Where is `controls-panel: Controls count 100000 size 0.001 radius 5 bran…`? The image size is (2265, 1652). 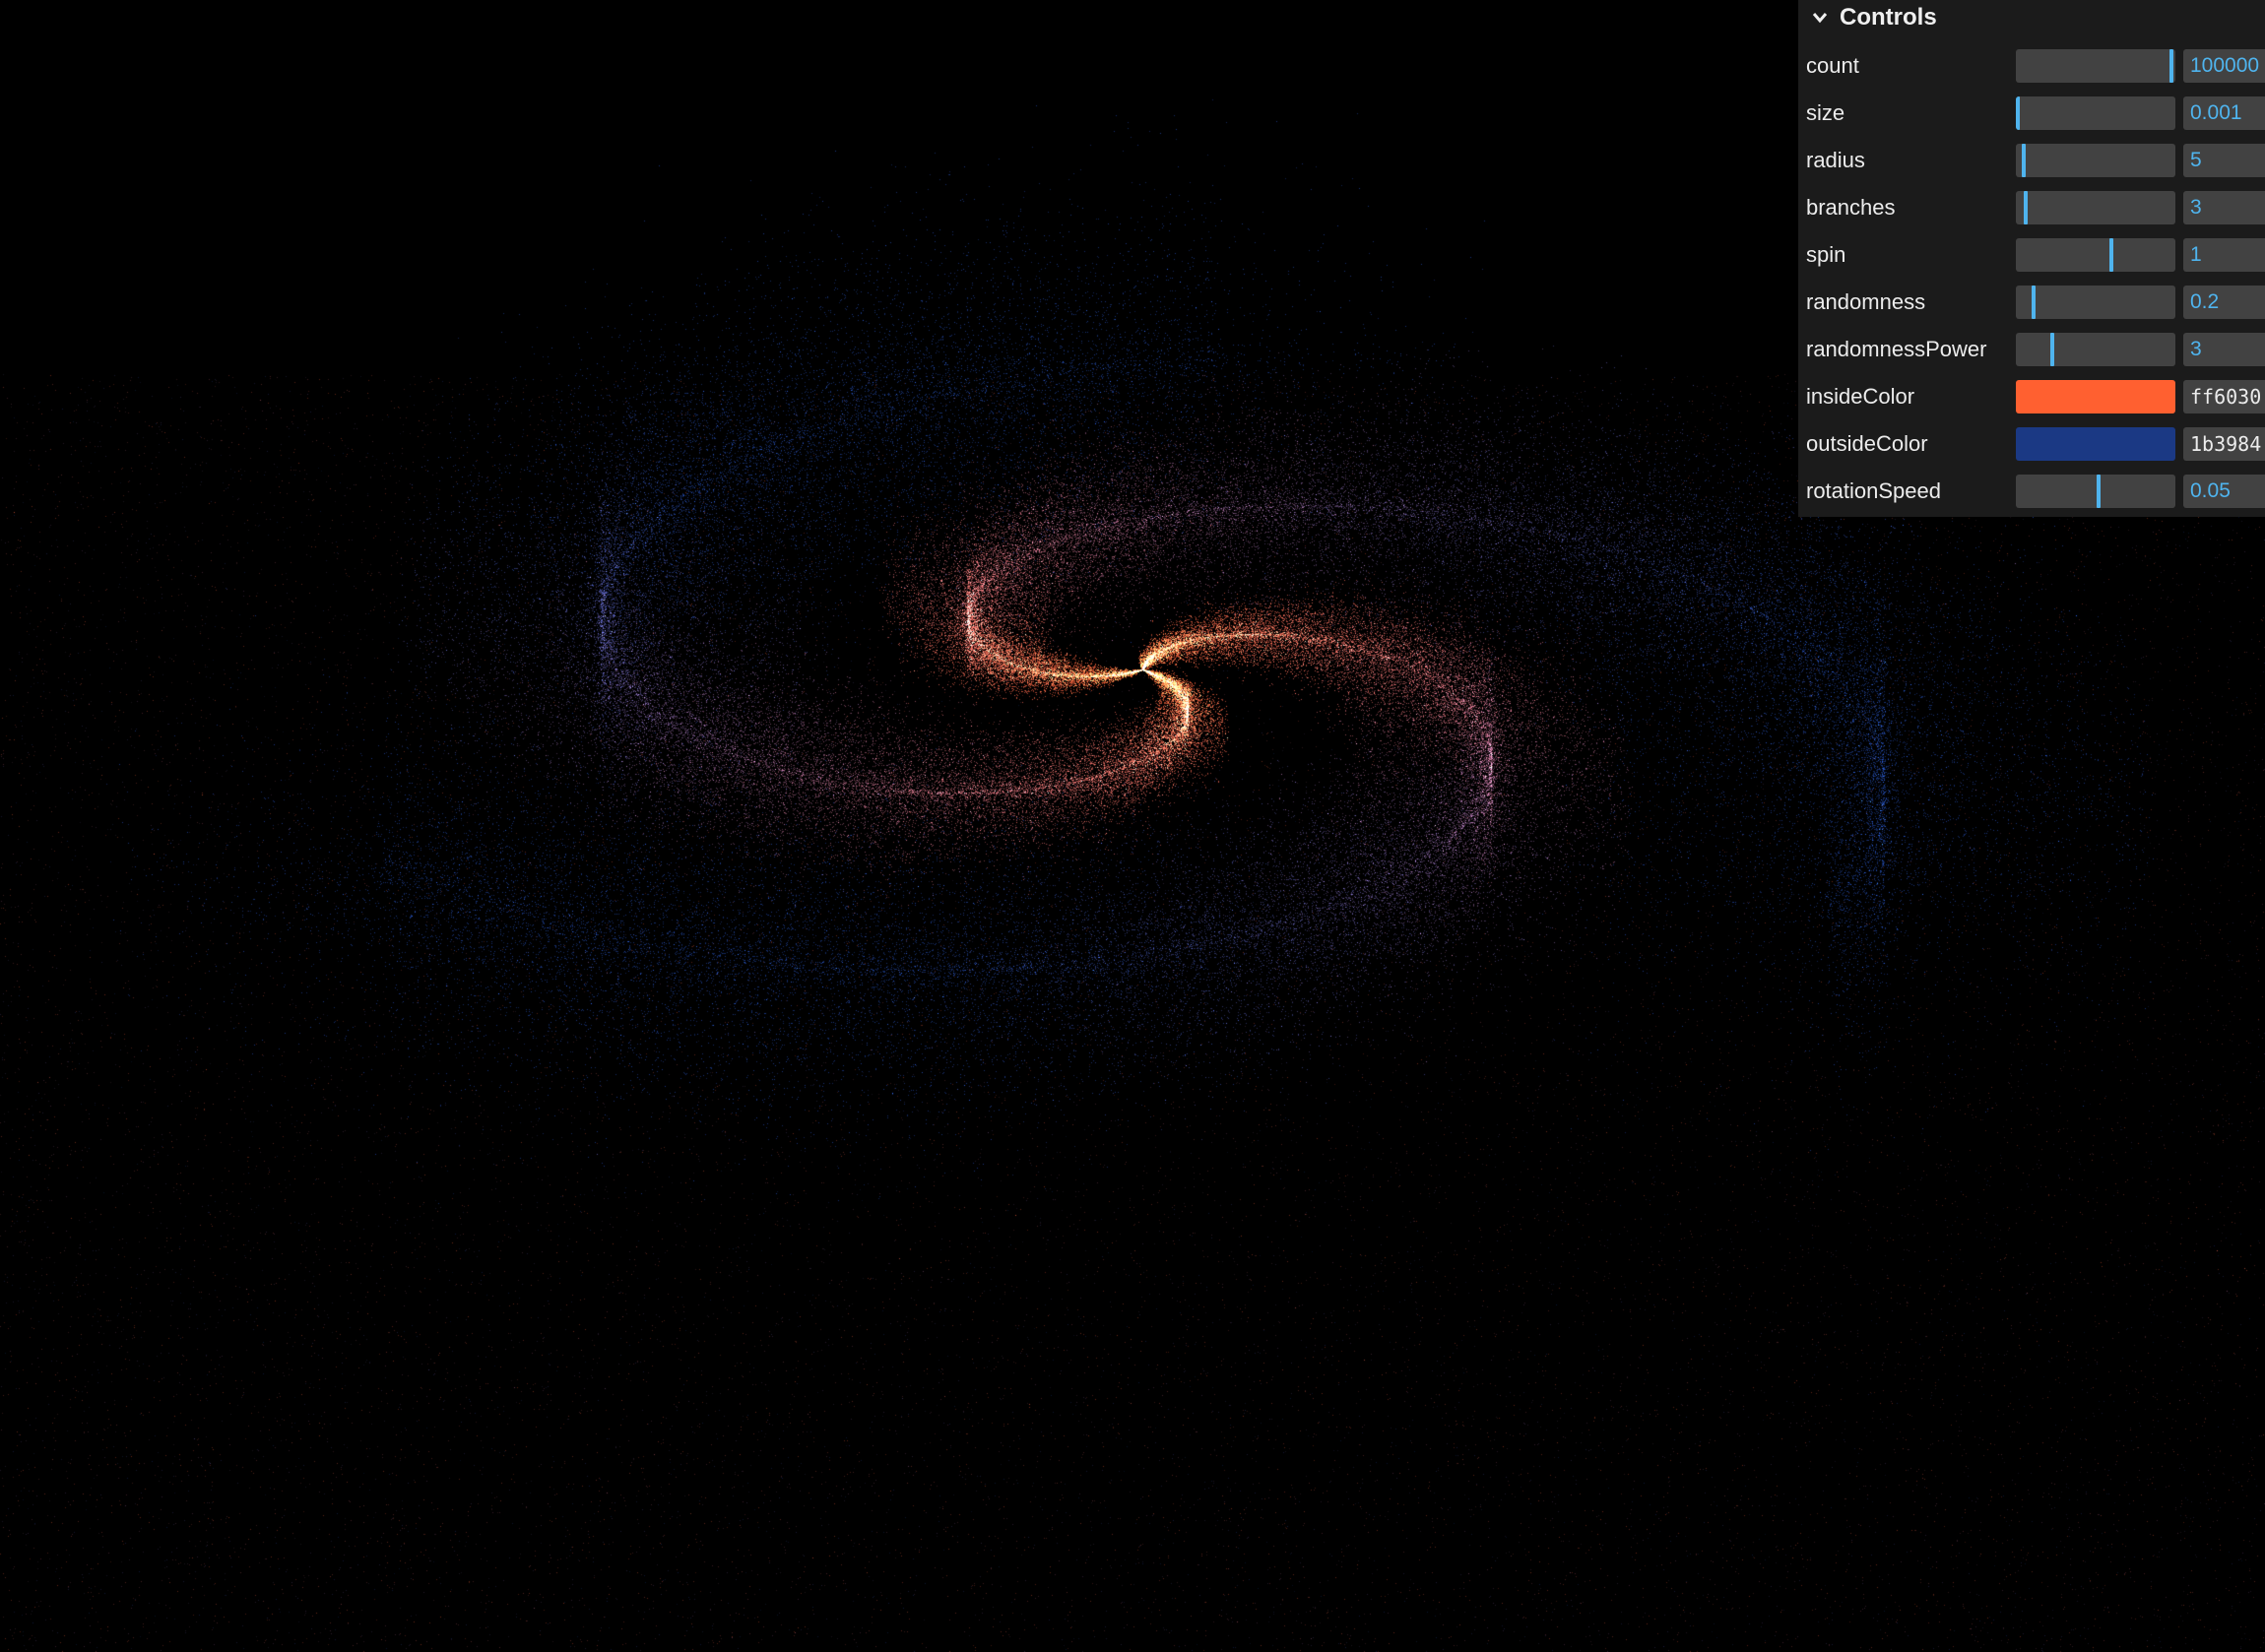 controls-panel: Controls count 100000 size 0.001 radius 5 bran… is located at coordinates (2032, 258).